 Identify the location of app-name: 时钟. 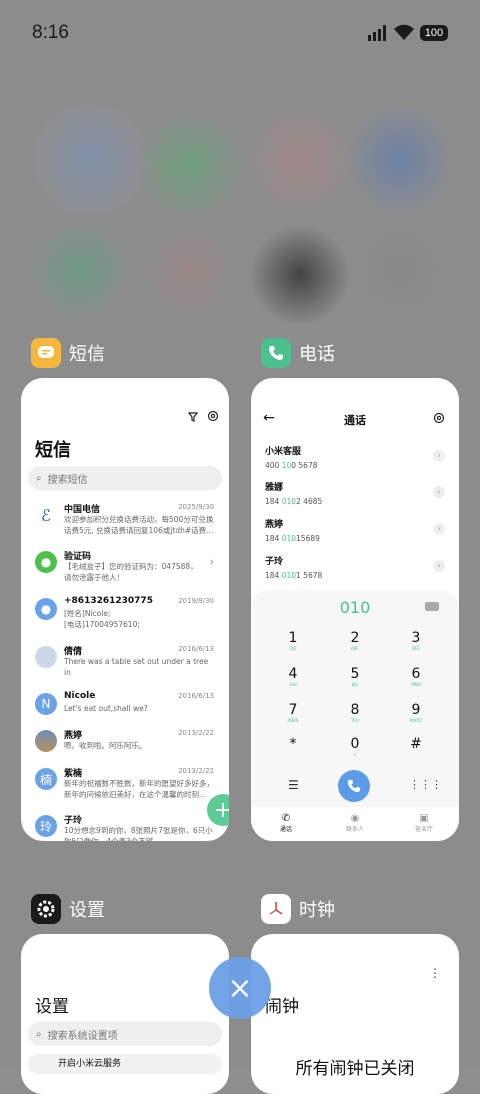
(317, 910).